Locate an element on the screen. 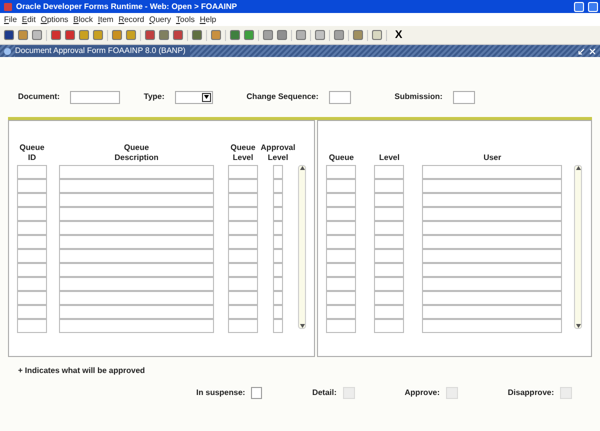 The height and width of the screenshot is (431, 600). minimize-button is located at coordinates (579, 7).